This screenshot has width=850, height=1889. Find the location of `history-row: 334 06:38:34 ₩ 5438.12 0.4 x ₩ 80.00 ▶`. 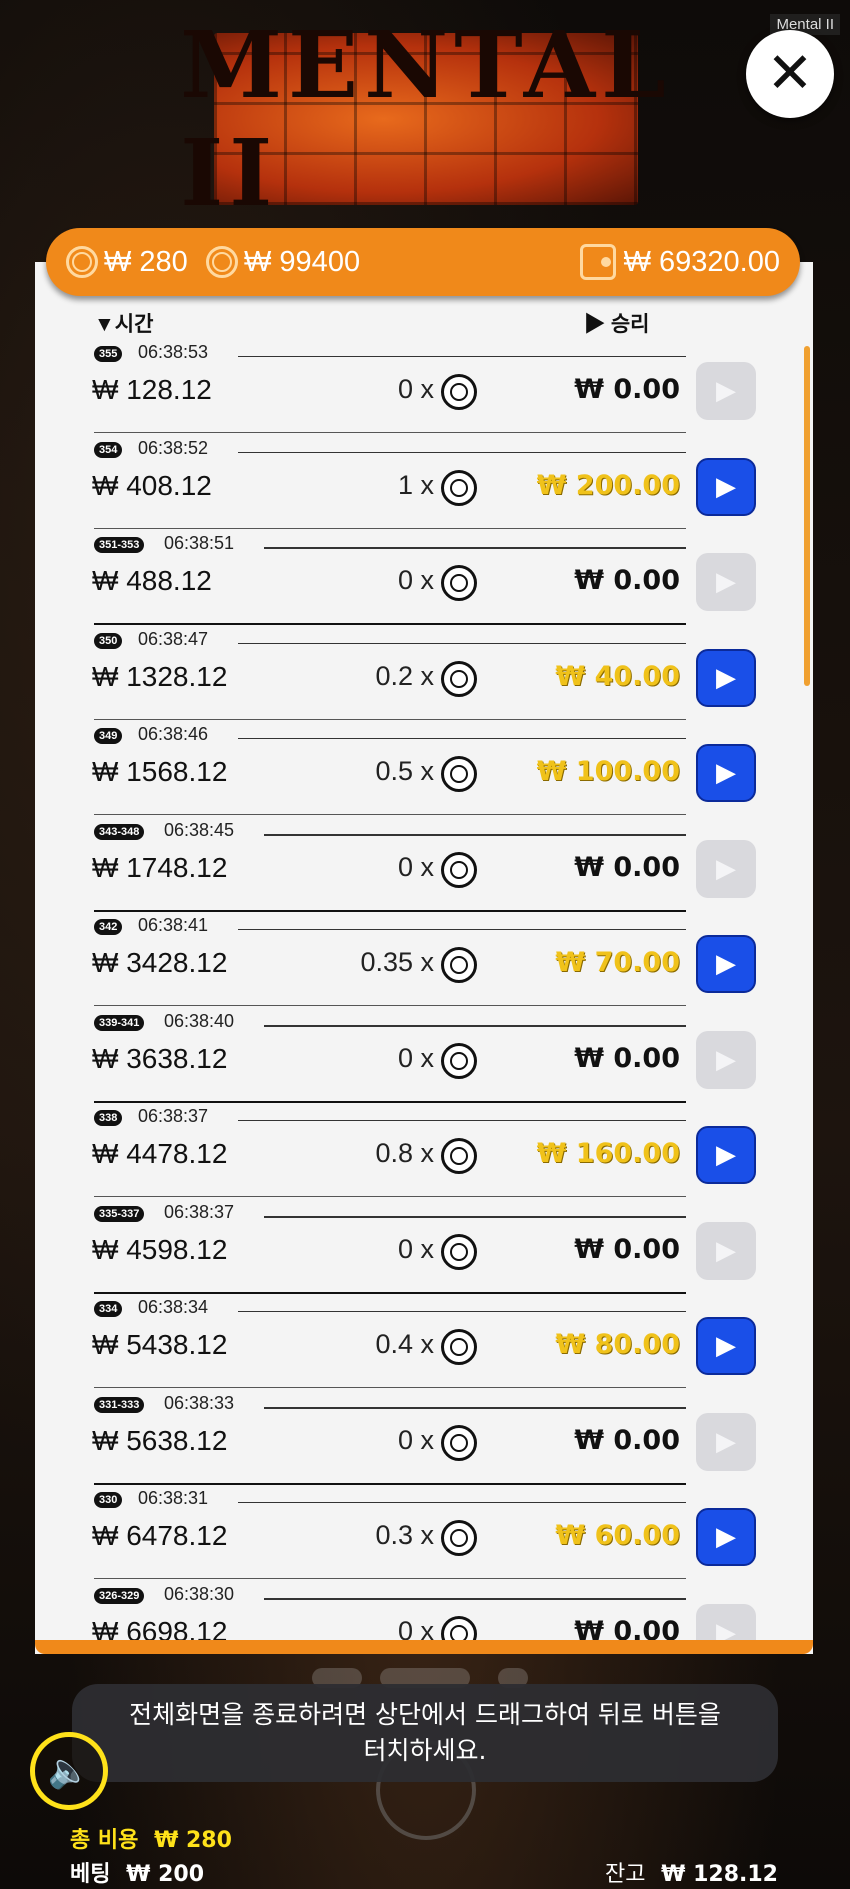

history-row: 334 06:38:34 ₩ 5438.12 0.4 x ₩ 80.00 ▶ is located at coordinates (425, 1346).